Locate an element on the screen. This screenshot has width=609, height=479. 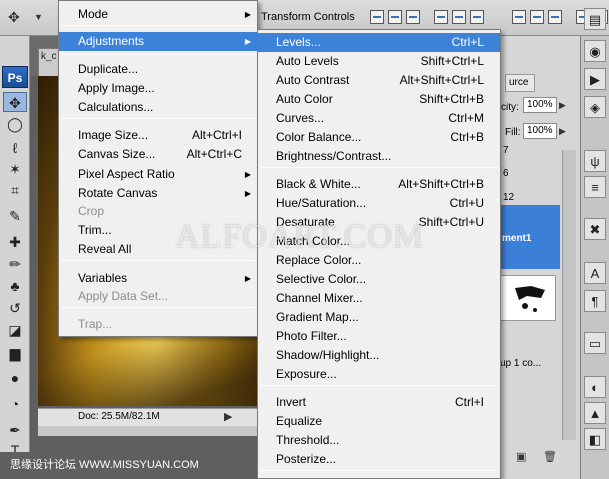
menu-item-image-size: Image Size... Alt+Ctrl+I is located at coordinates (158, 135).